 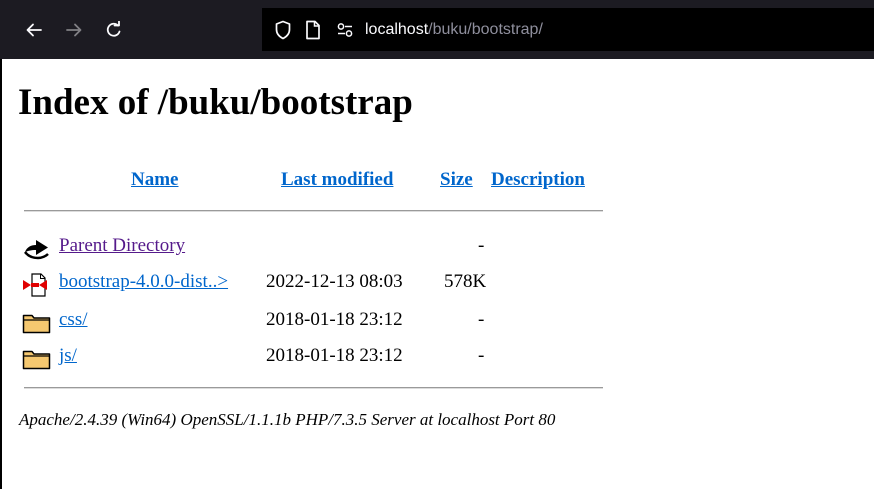 I want to click on folder-link-css: css/, so click(x=73, y=320).